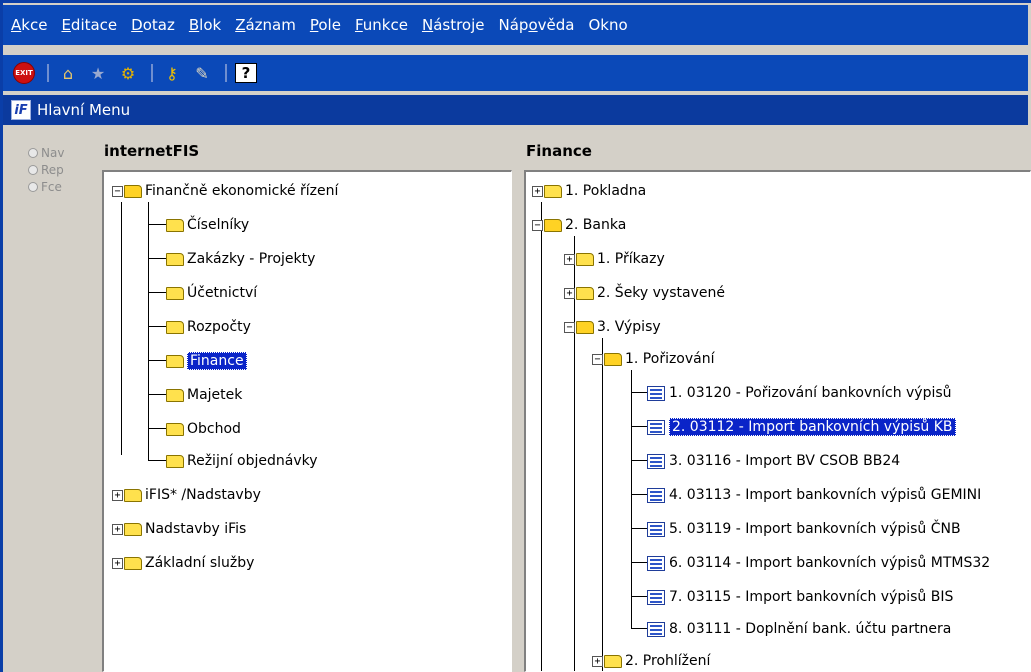 The width and height of the screenshot is (1031, 672). What do you see at coordinates (614, 259) in the screenshot?
I see `tree-node-prikazy: +1. Příkazy` at bounding box center [614, 259].